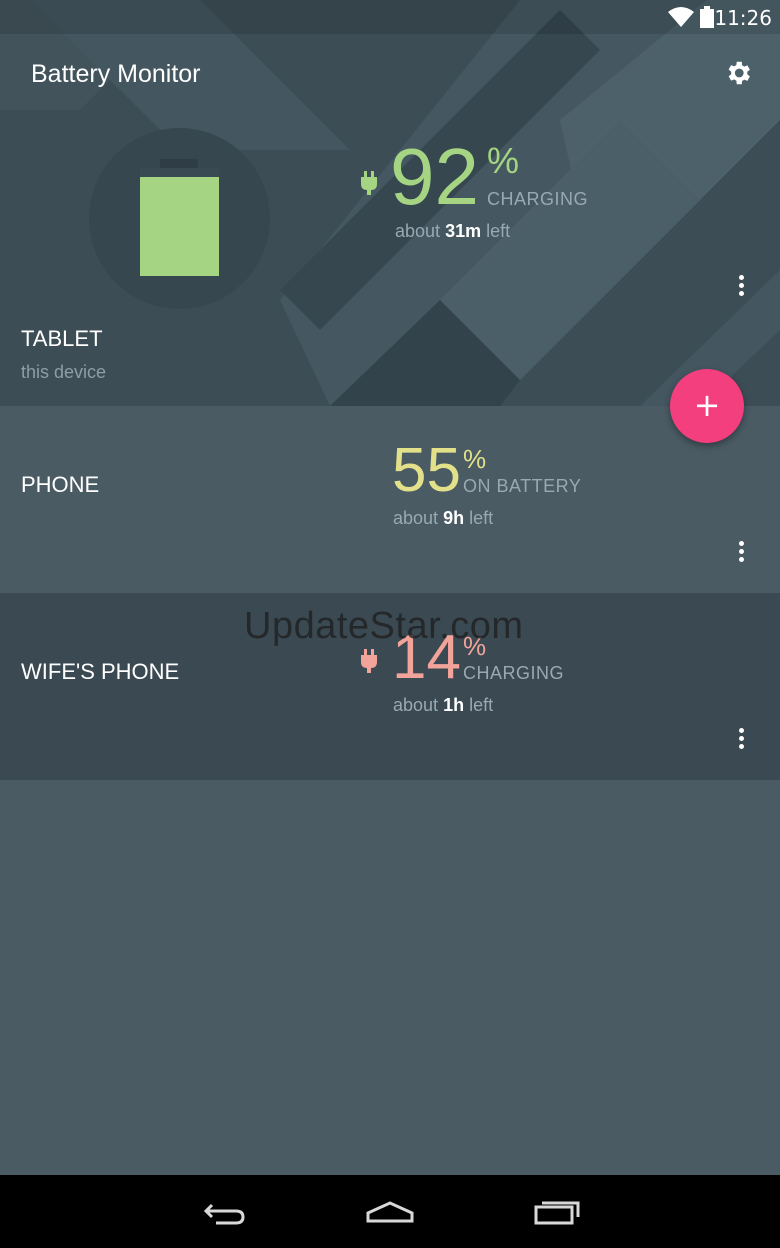 The height and width of the screenshot is (1248, 780). I want to click on tablet-name: TABLET, so click(62, 338).